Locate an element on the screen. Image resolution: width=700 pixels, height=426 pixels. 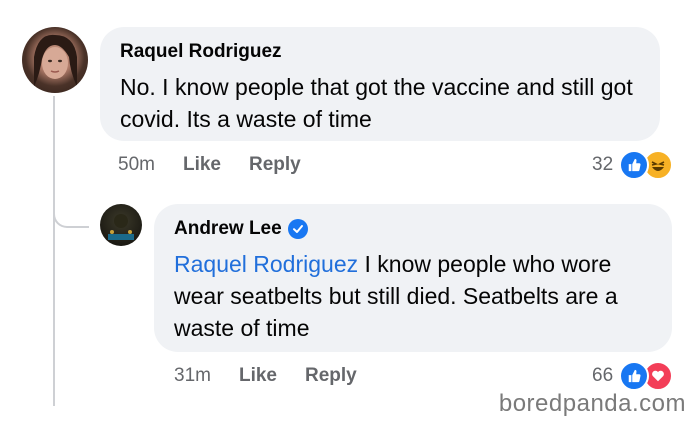
reply-actions: 31m Like Reply is located at coordinates (265, 376).